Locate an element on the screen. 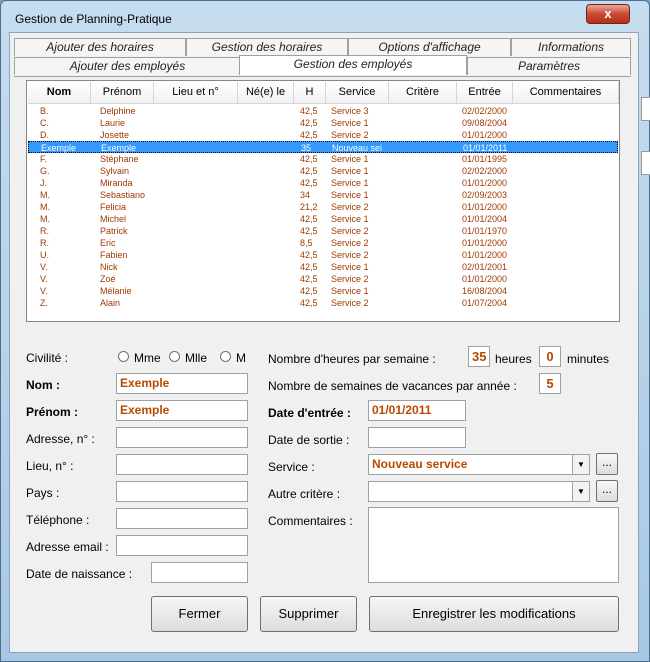  column-header: Commentaires is located at coordinates (566, 93).